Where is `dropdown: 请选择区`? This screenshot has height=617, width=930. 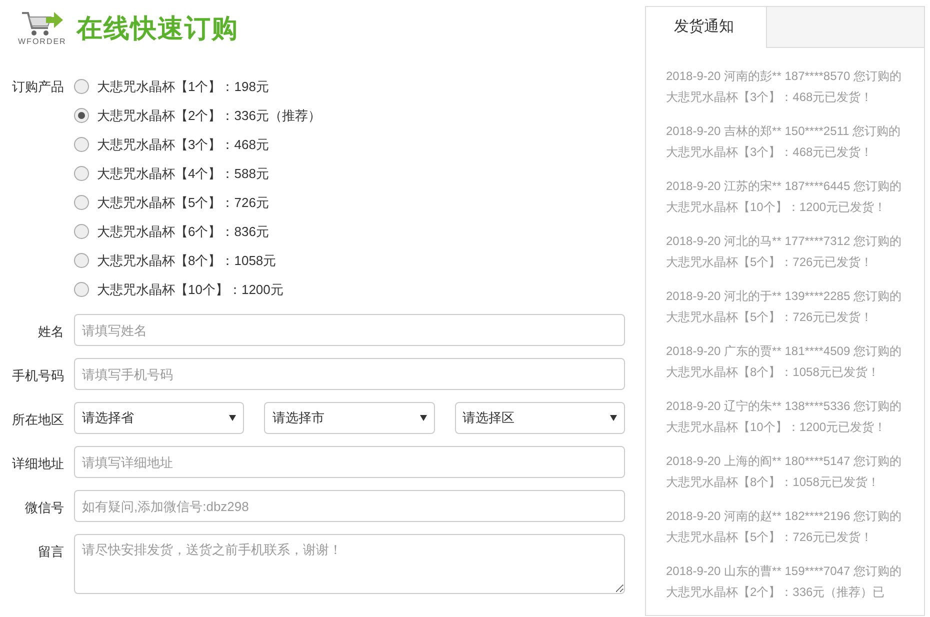
dropdown: 请选择区 is located at coordinates (539, 418).